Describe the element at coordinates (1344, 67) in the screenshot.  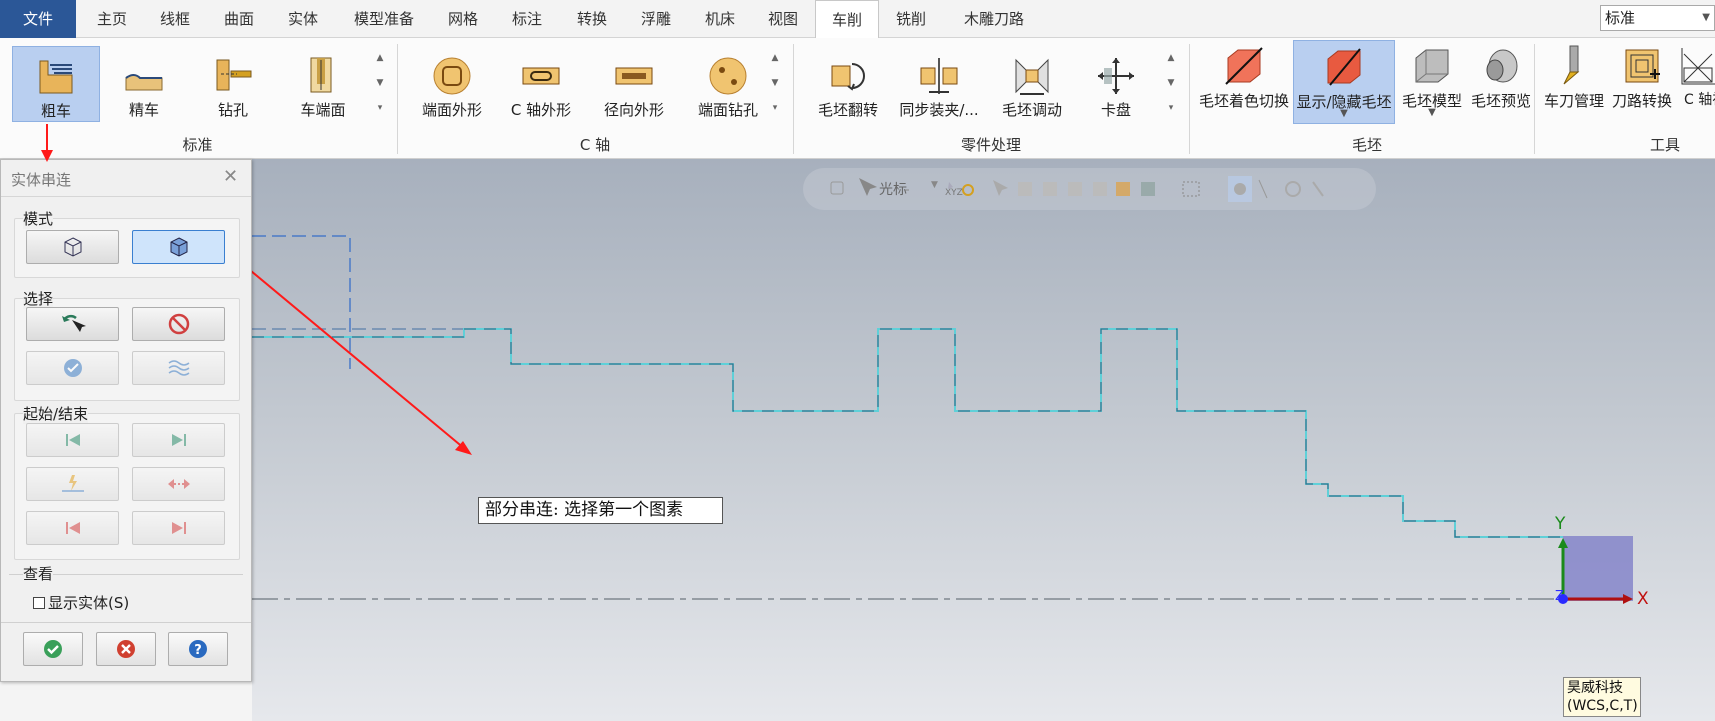
I see `show-hide-stock-icon` at that location.